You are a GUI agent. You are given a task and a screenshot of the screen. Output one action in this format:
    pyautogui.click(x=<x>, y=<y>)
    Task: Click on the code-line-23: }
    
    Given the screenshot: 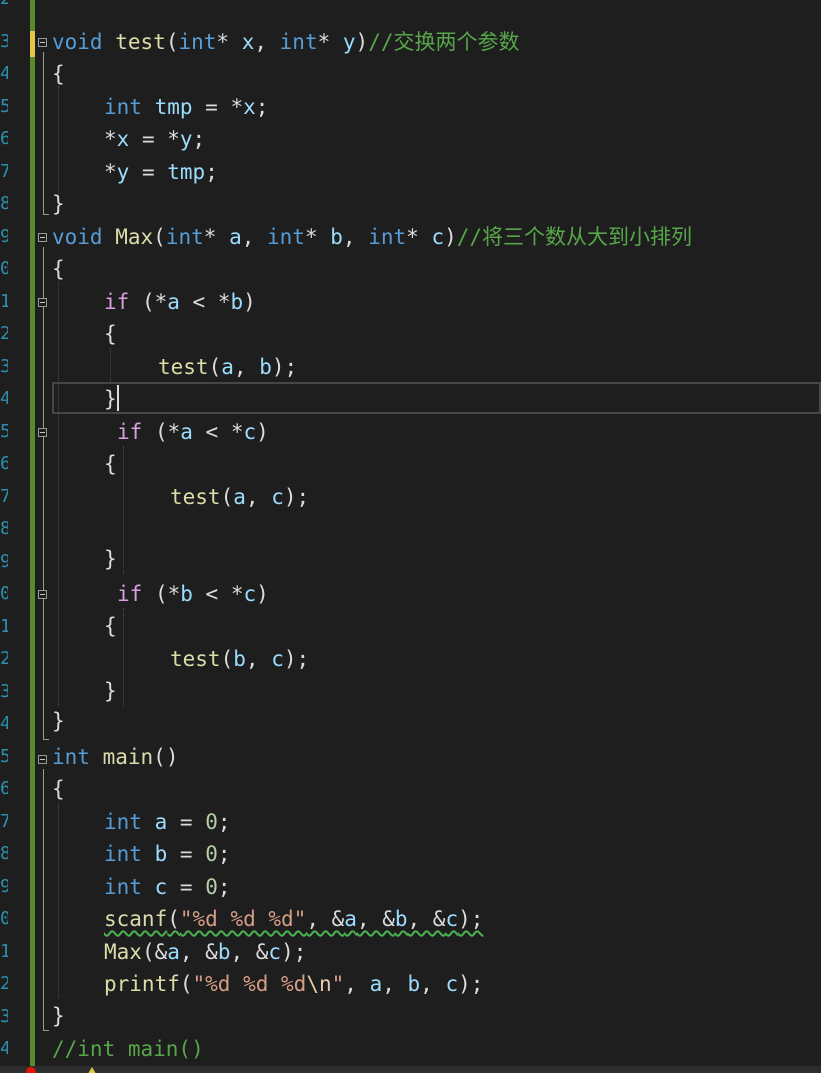 What is the action you would take?
    pyautogui.click(x=110, y=691)
    